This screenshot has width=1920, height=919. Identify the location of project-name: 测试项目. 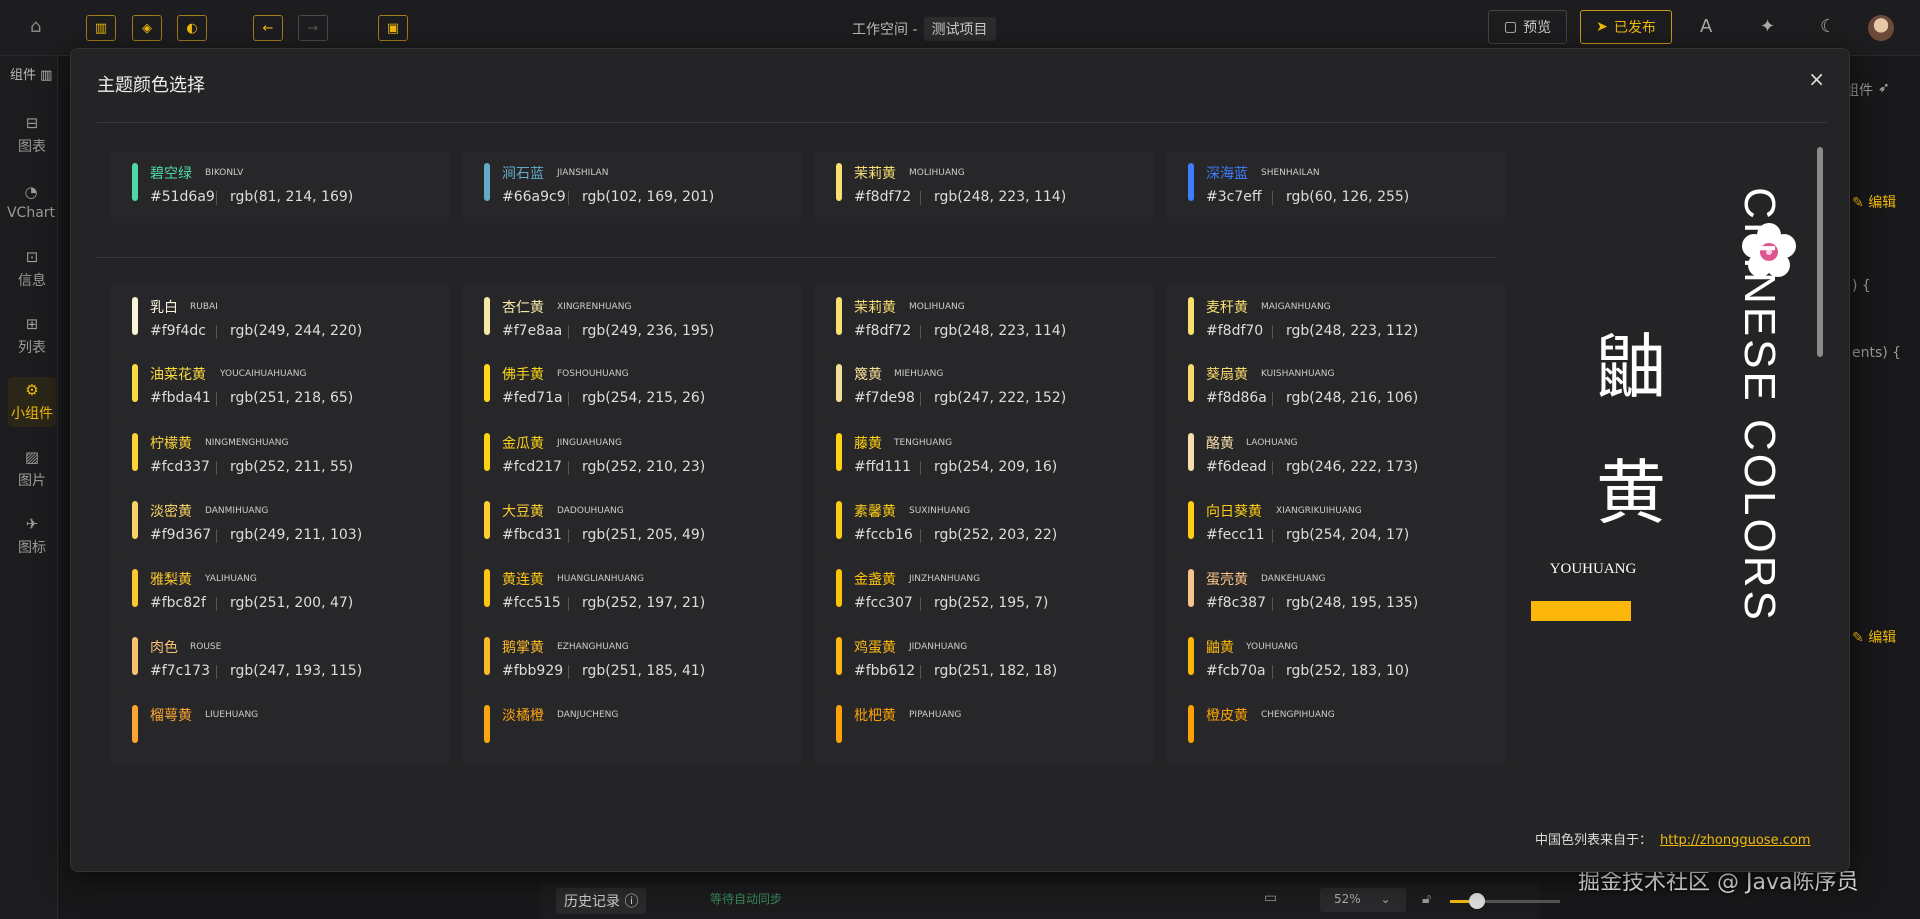
(959, 29).